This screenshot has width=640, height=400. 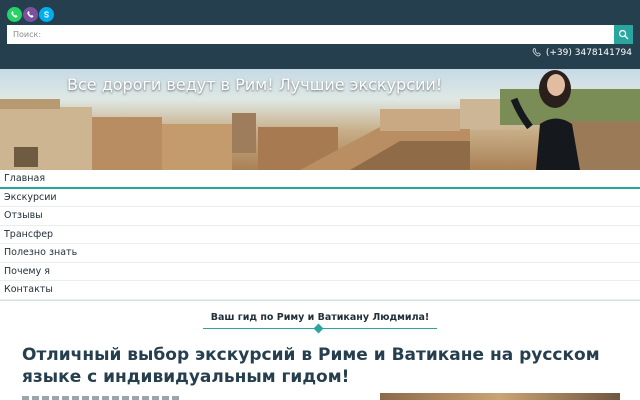 I want to click on content-photo, so click(x=500, y=396).